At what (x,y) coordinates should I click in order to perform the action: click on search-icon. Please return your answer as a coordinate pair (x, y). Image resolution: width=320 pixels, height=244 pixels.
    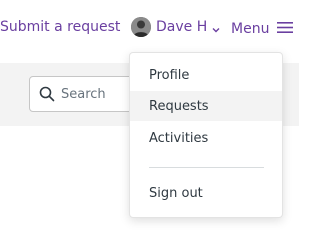
    Looking at the image, I should click on (47, 96).